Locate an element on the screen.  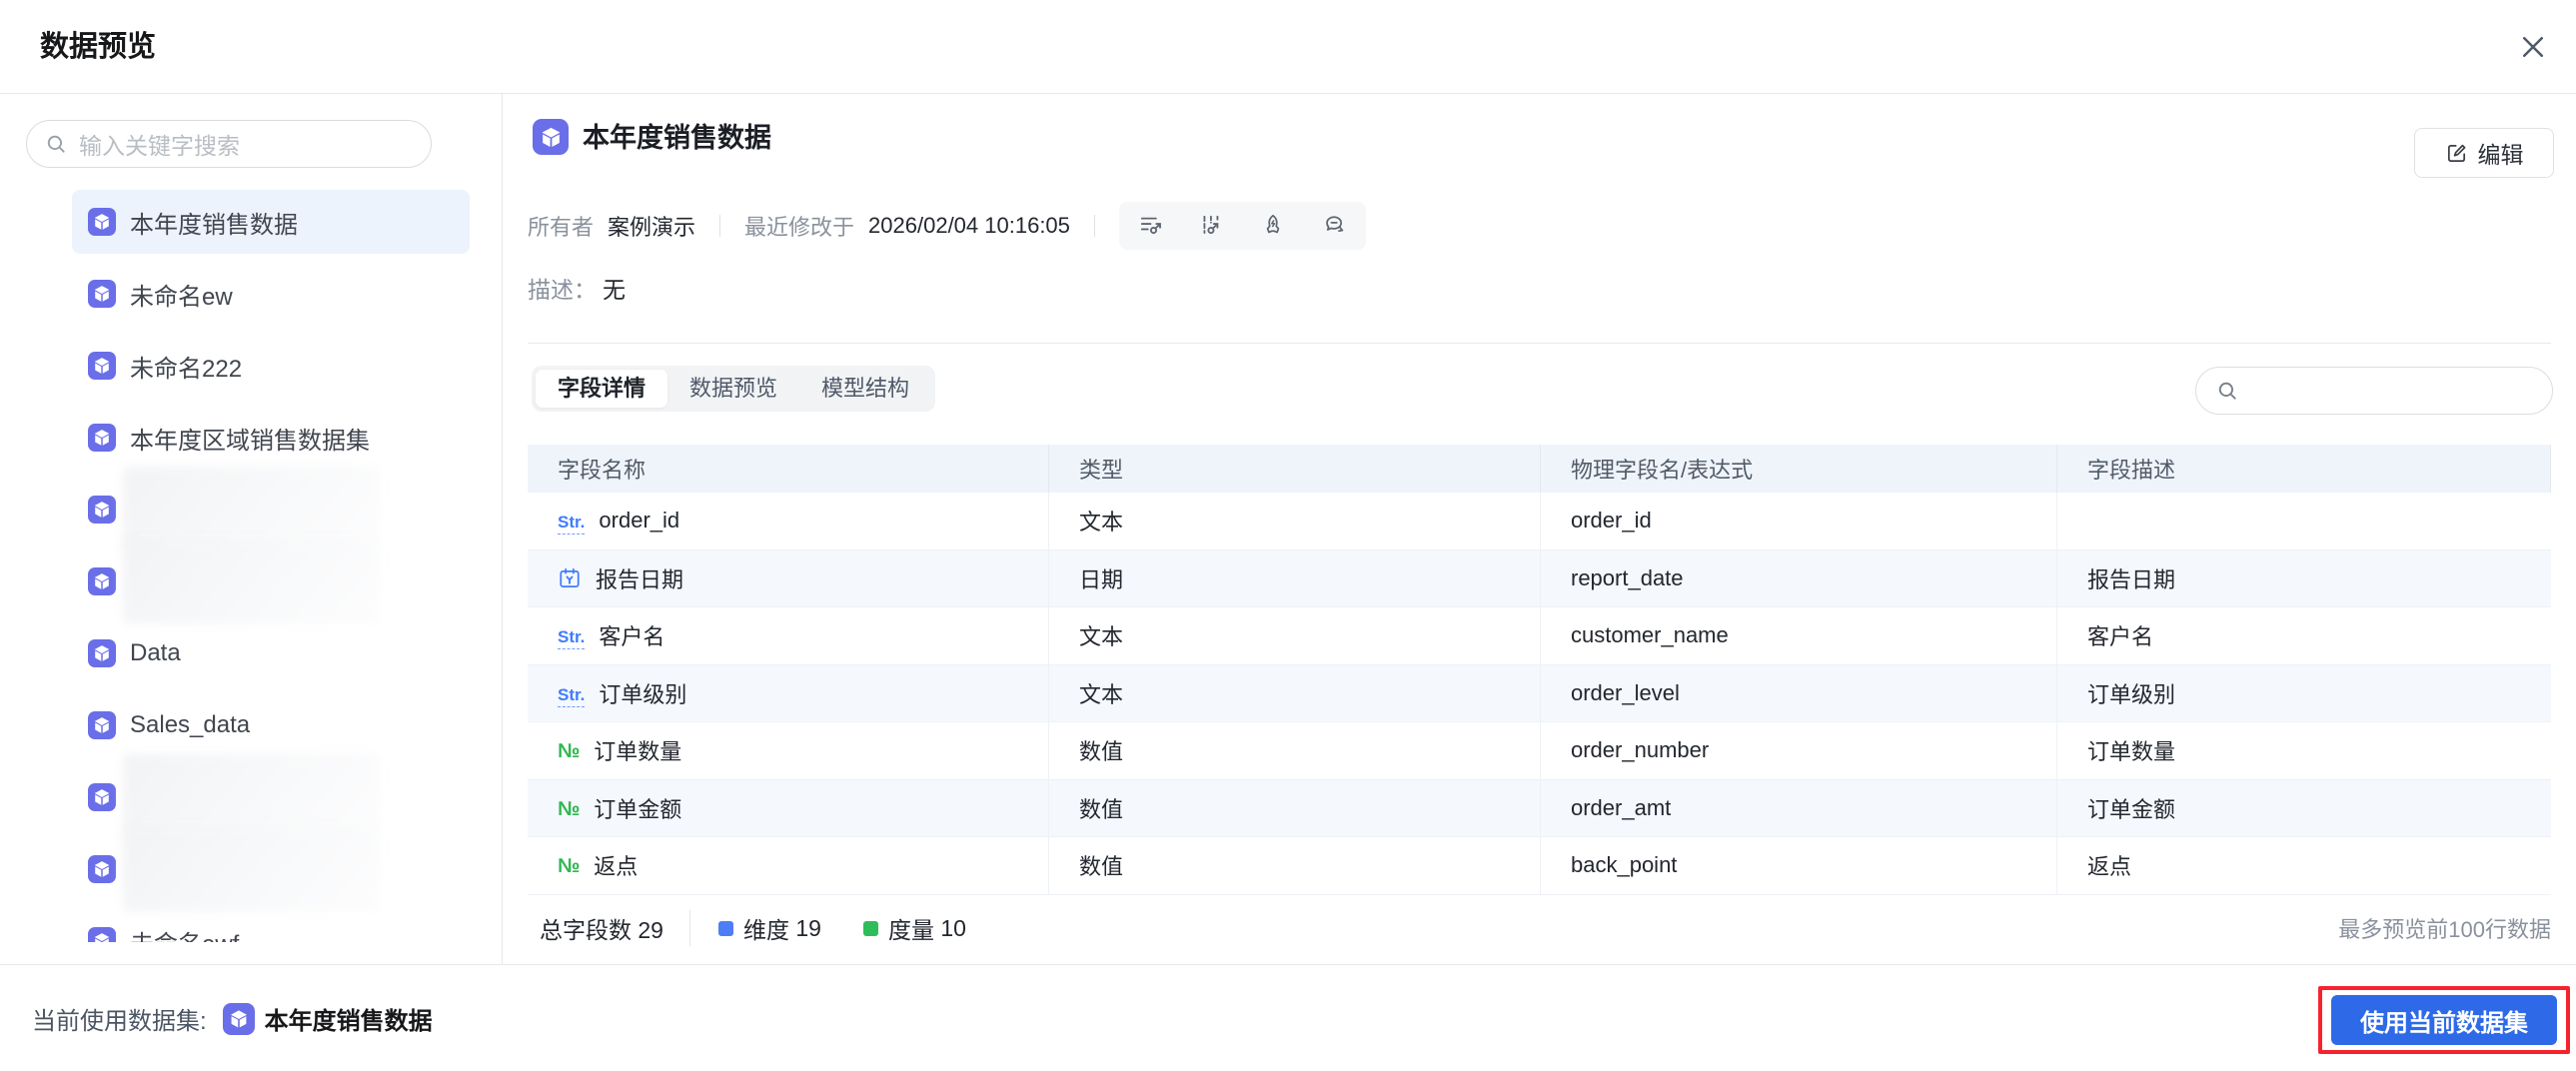
measure-legend-swatch is located at coordinates (870, 928).